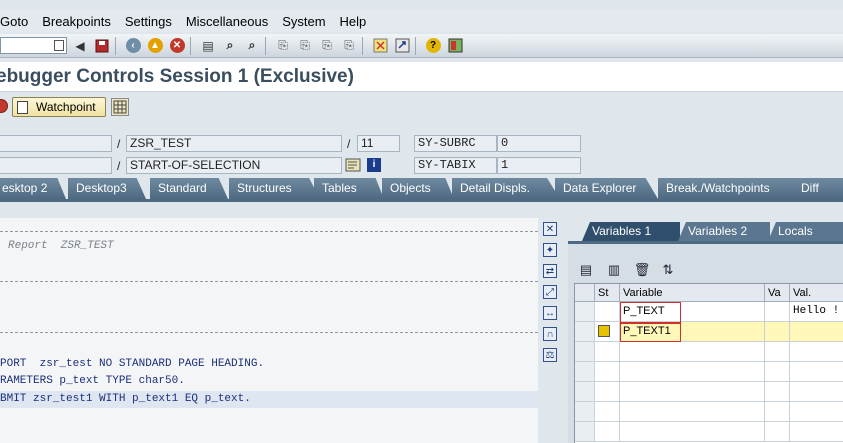 Image resolution: width=843 pixels, height=443 pixels. What do you see at coordinates (550, 229) in the screenshot?
I see `close-tool-icon: ✕` at bounding box center [550, 229].